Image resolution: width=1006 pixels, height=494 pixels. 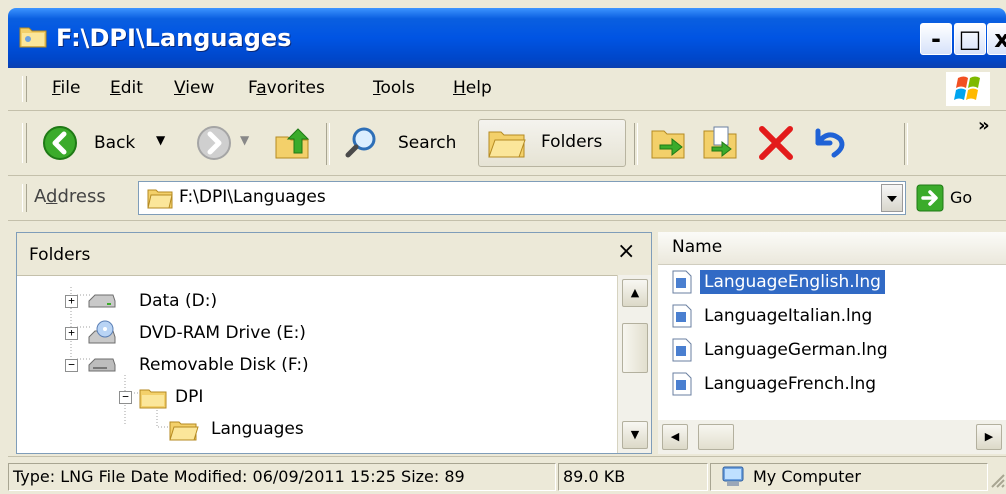 I want to click on chevron-down-icon, so click(x=892, y=199).